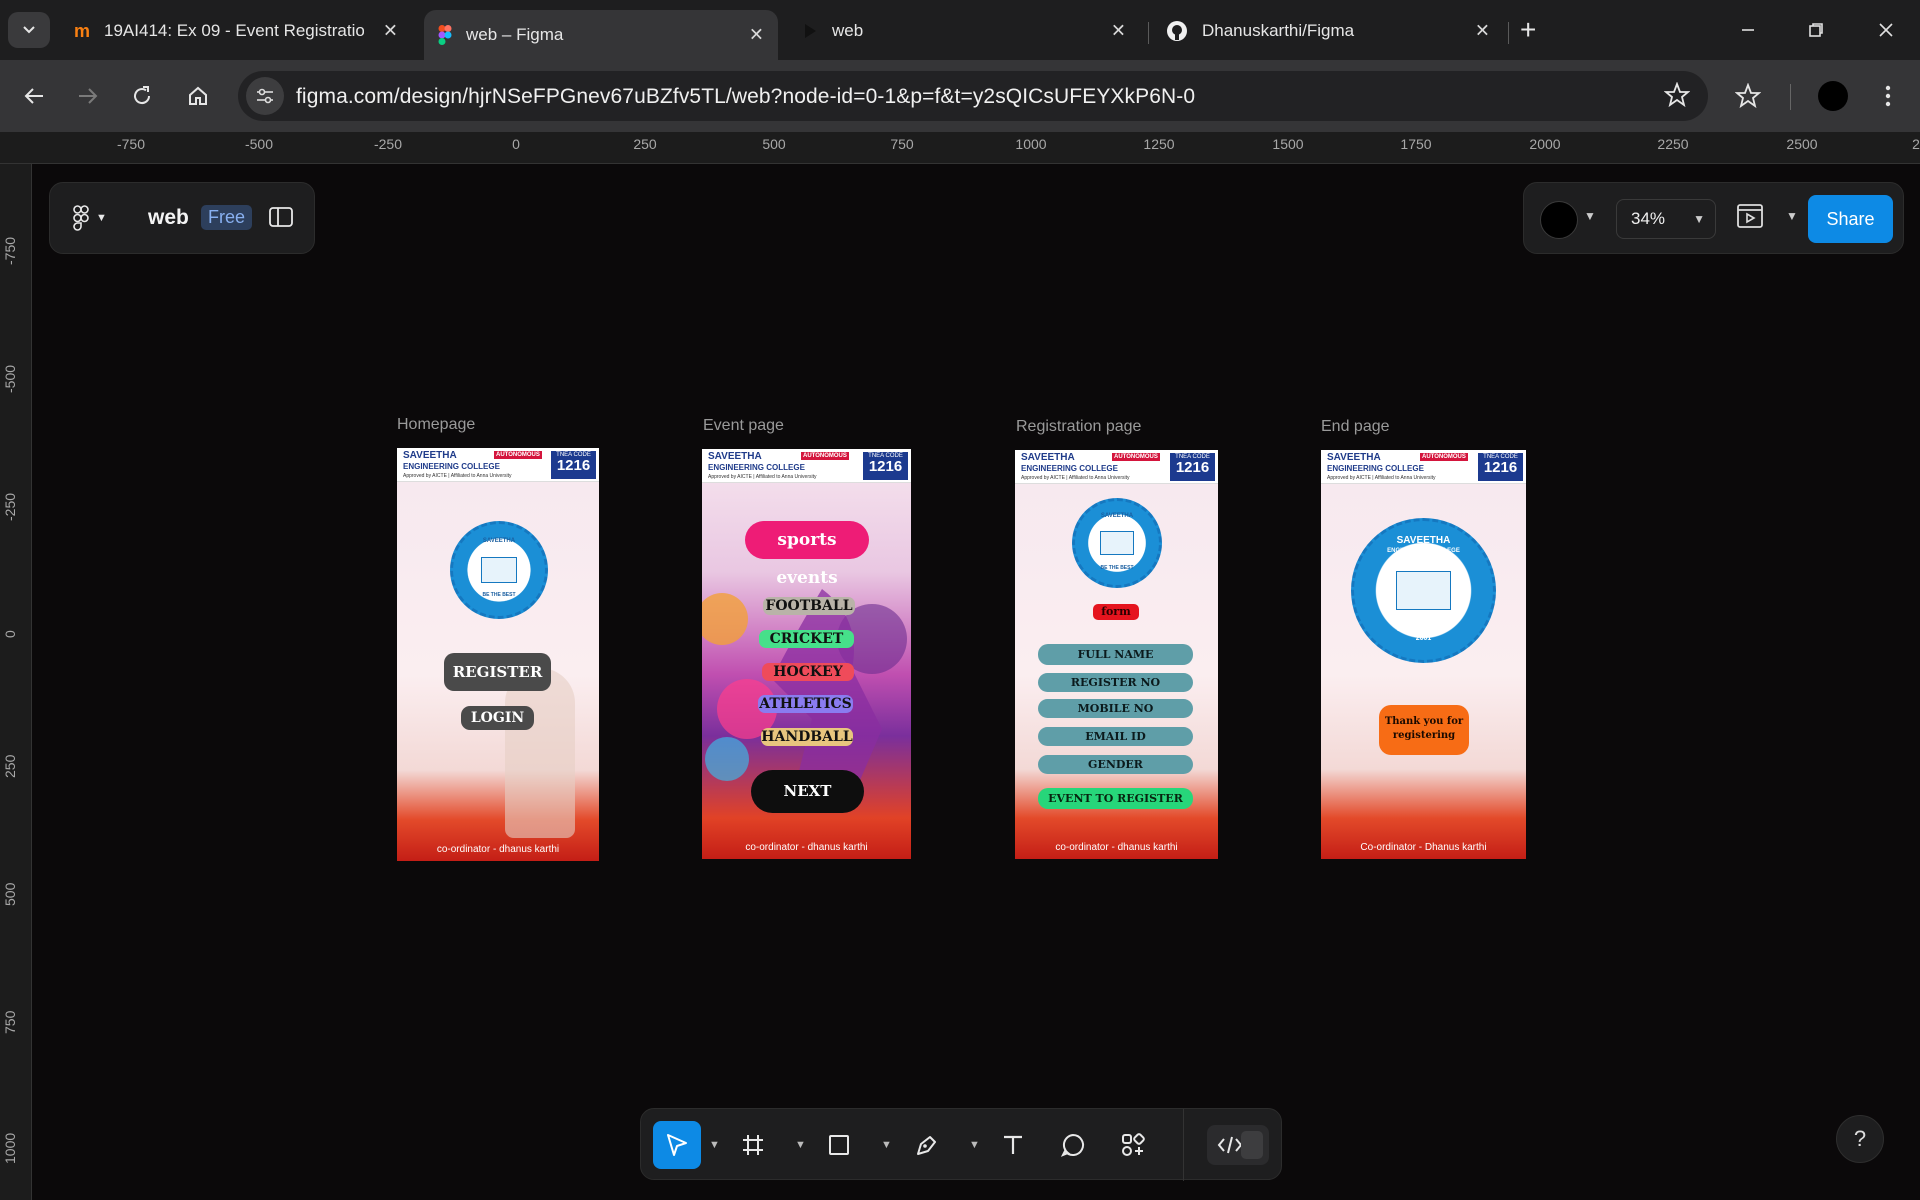  Describe the element at coordinates (497, 672) in the screenshot. I see `register-button: REGISTER` at that location.